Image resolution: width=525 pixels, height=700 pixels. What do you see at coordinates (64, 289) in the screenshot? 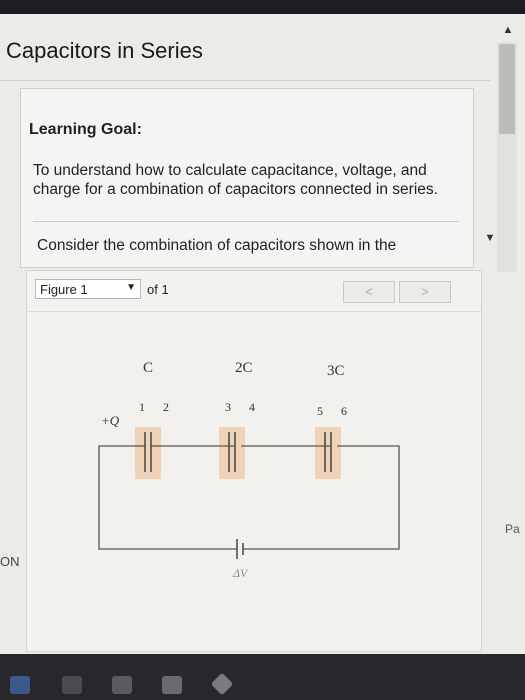
I see `figure-select-value: Figure 1` at bounding box center [64, 289].